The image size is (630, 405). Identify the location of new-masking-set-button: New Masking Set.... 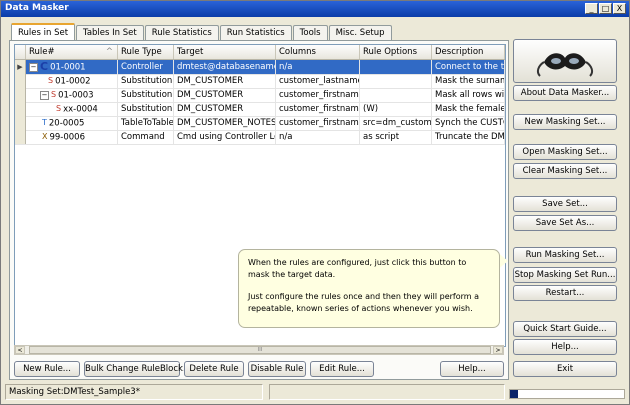
(565, 122).